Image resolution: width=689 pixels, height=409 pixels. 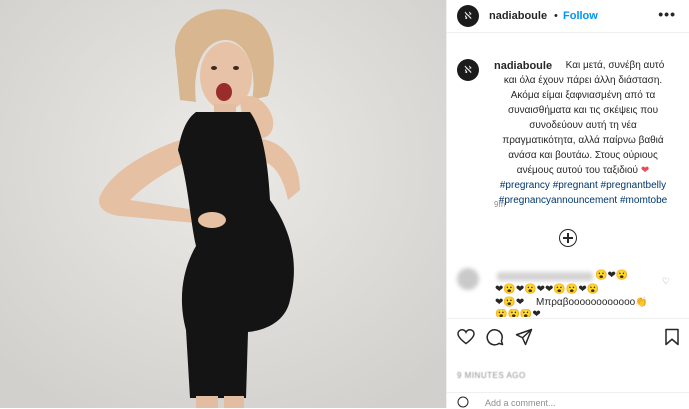 I want to click on save-bookmark-icon, so click(x=672, y=337).